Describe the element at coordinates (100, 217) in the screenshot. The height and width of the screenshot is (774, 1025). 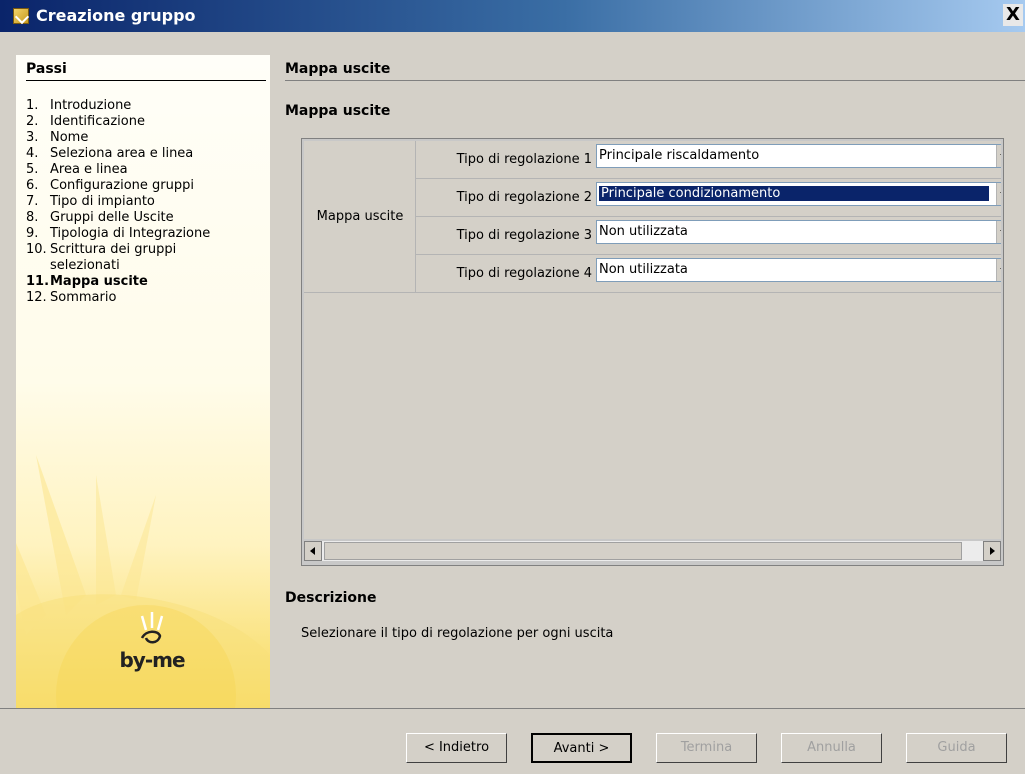
I see `step-item: 8. Gruppi delle Uscite` at that location.